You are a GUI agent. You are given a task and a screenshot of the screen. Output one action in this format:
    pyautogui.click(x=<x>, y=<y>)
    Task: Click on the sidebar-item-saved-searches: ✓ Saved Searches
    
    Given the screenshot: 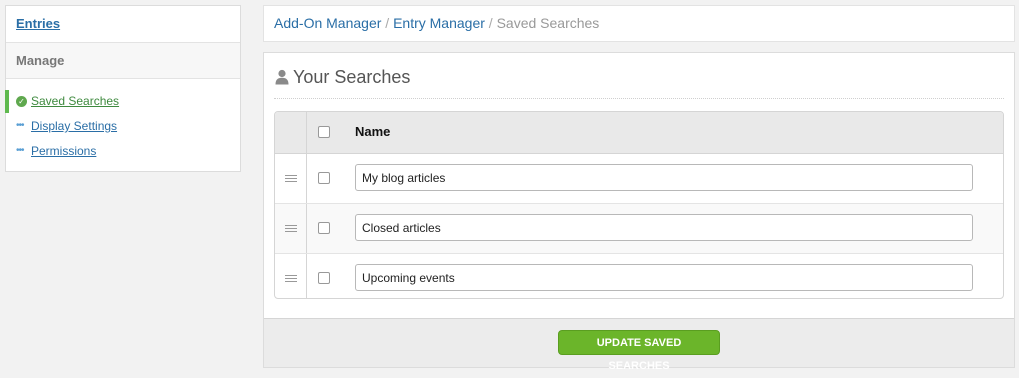 What is the action you would take?
    pyautogui.click(x=122, y=101)
    